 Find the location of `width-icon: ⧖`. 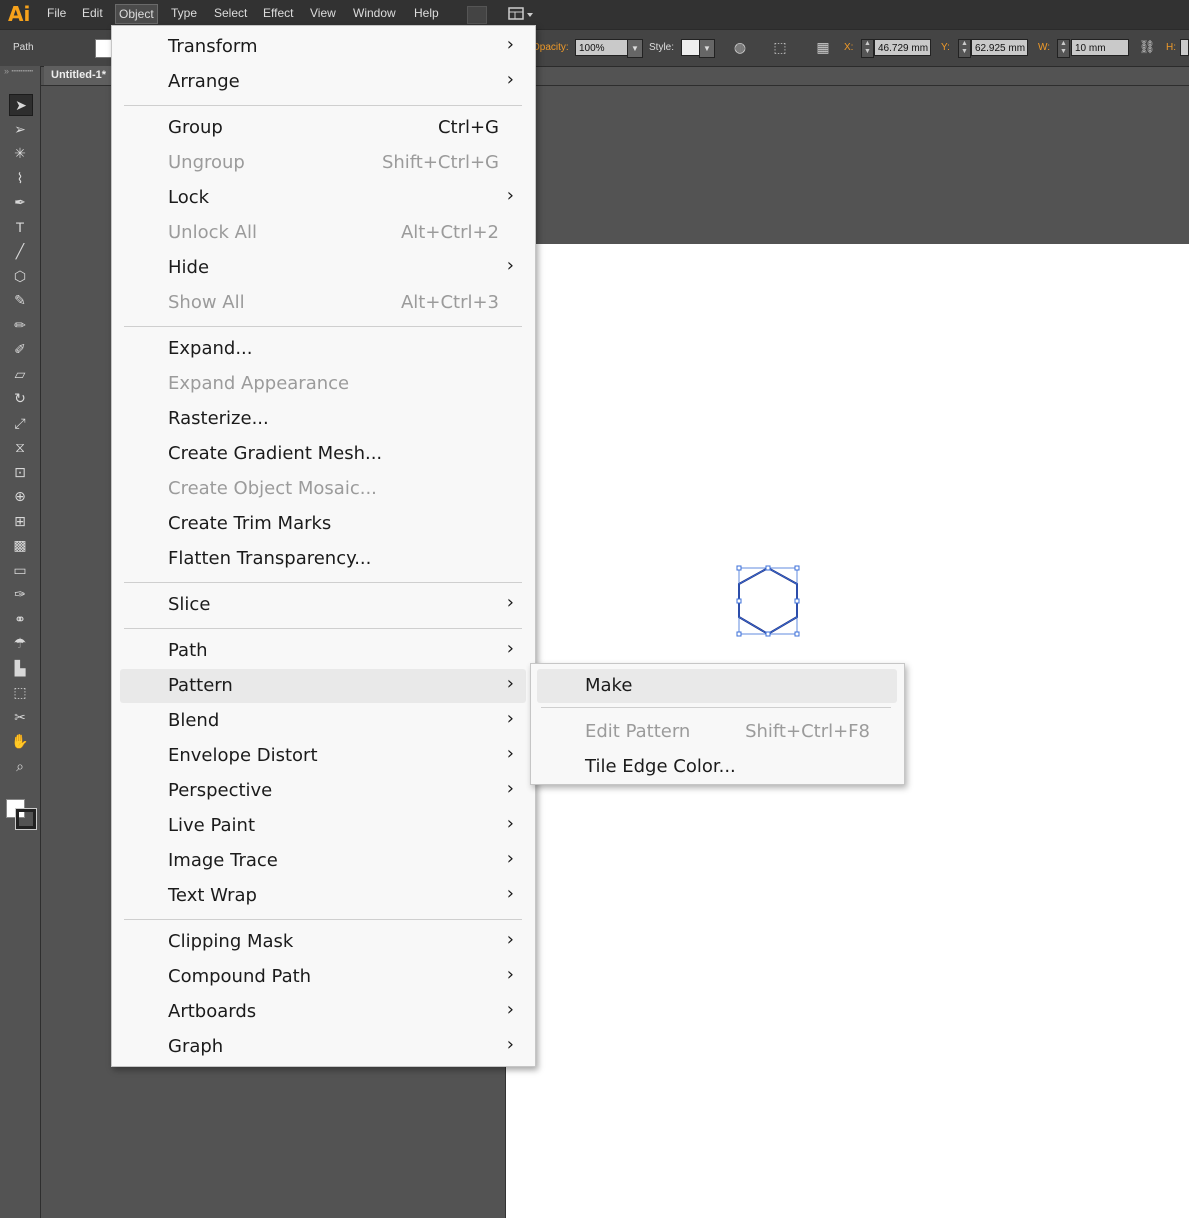

width-icon: ⧖ is located at coordinates (20, 447).